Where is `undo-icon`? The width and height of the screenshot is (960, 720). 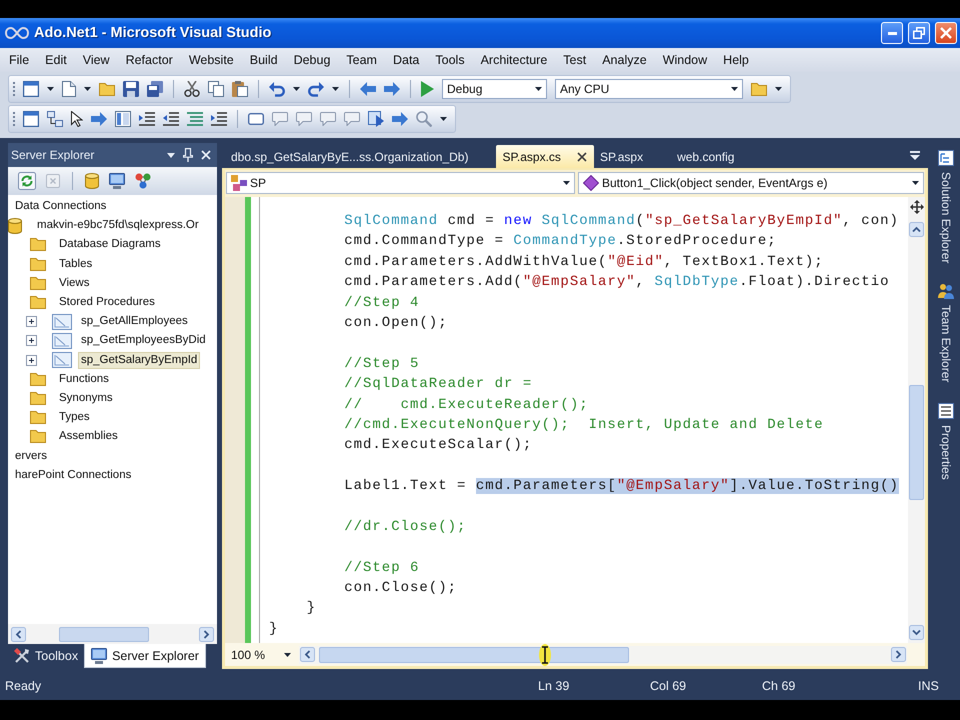 undo-icon is located at coordinates (277, 89).